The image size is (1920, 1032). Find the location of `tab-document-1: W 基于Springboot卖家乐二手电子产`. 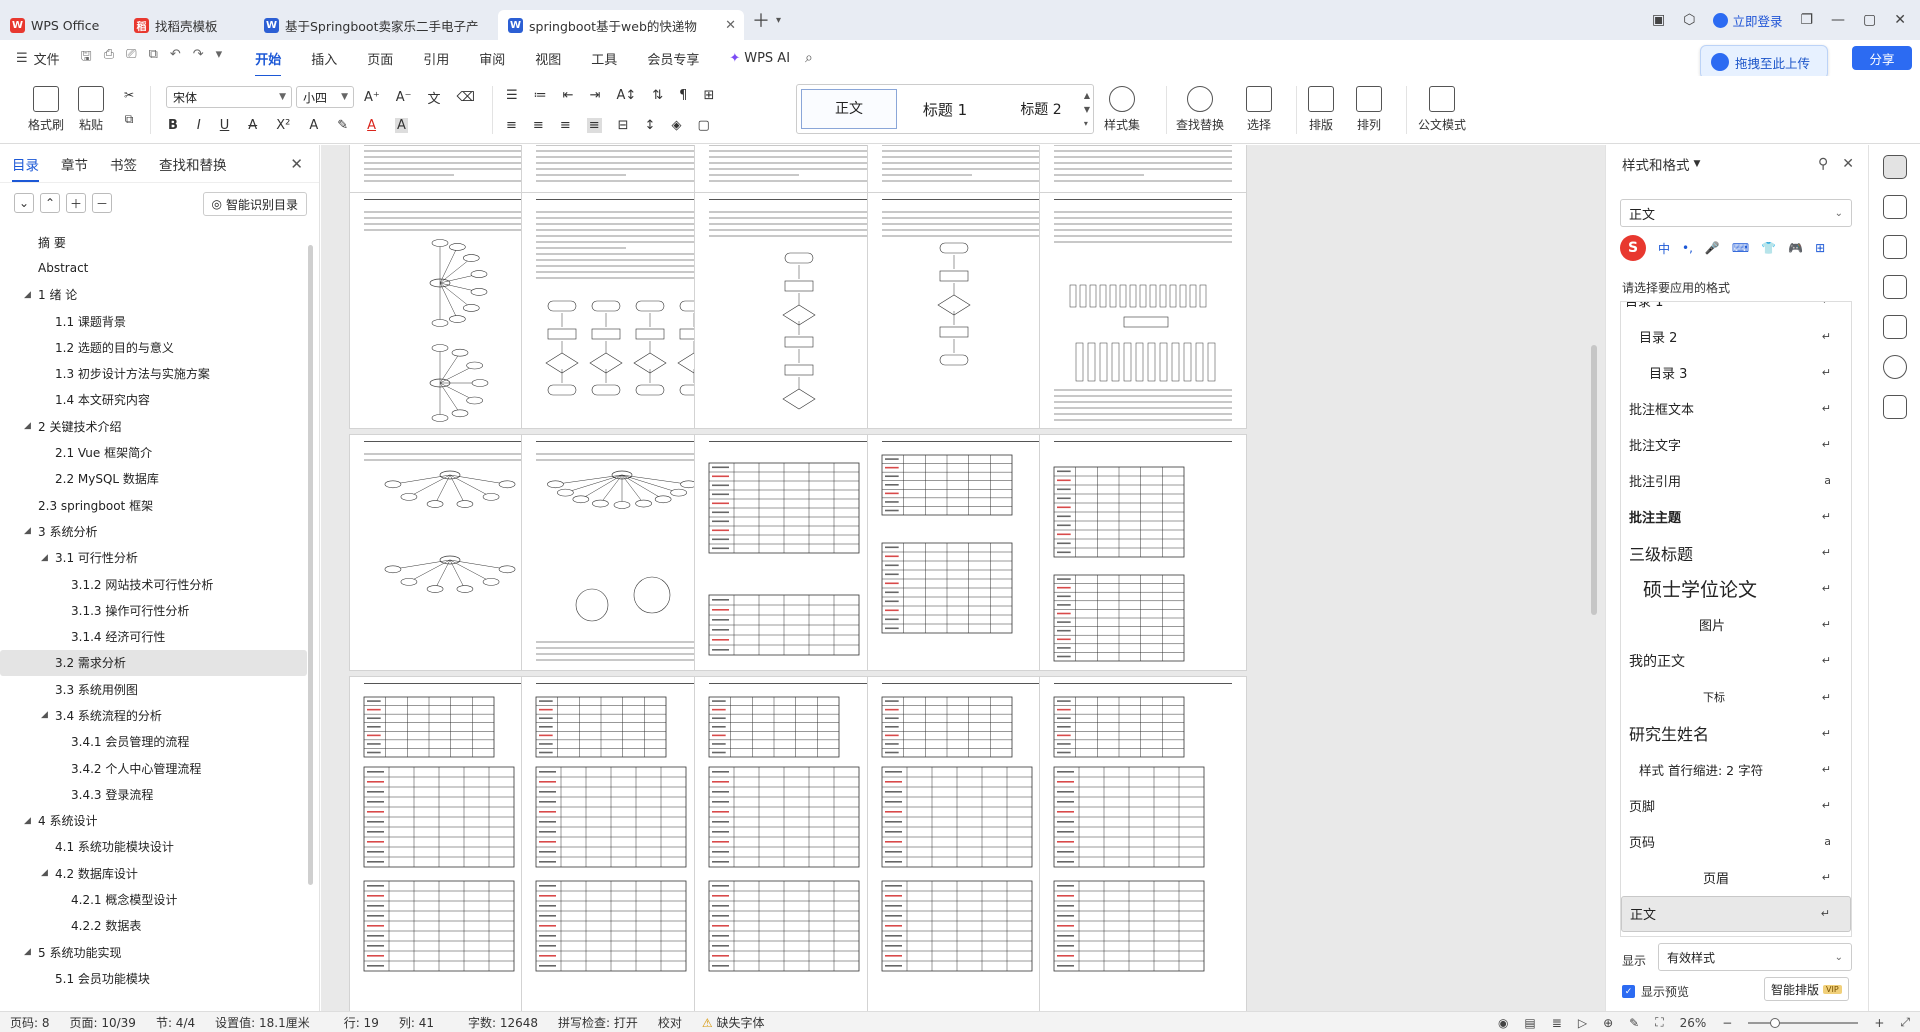

tab-document-1: W 基于Springboot卖家乐二手电子产 is located at coordinates (376, 25).